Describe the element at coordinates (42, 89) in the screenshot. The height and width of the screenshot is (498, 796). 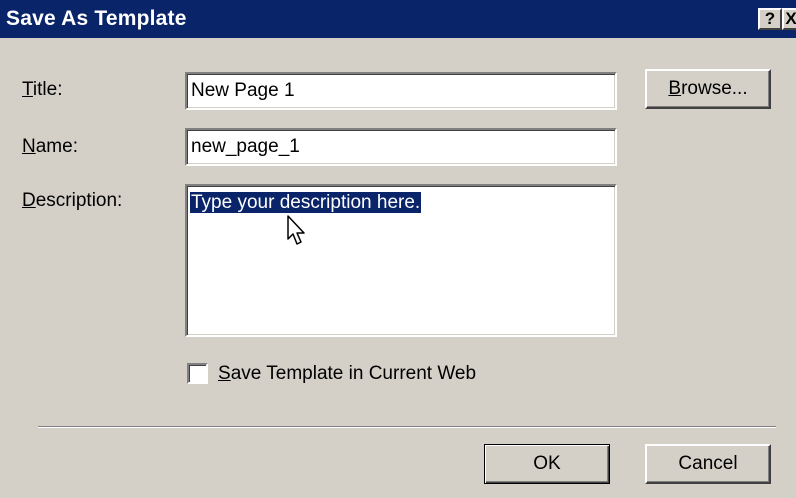
I see `title-label: Title:` at that location.